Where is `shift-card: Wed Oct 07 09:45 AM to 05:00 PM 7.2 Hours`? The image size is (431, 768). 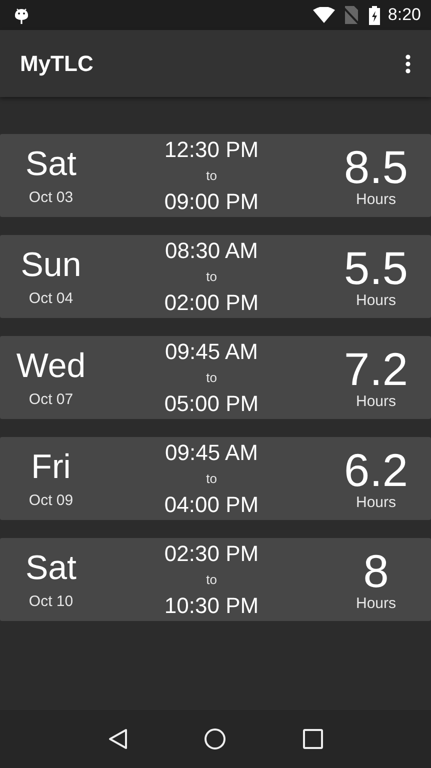 shift-card: Wed Oct 07 09:45 AM to 05:00 PM 7.2 Hours is located at coordinates (215, 377).